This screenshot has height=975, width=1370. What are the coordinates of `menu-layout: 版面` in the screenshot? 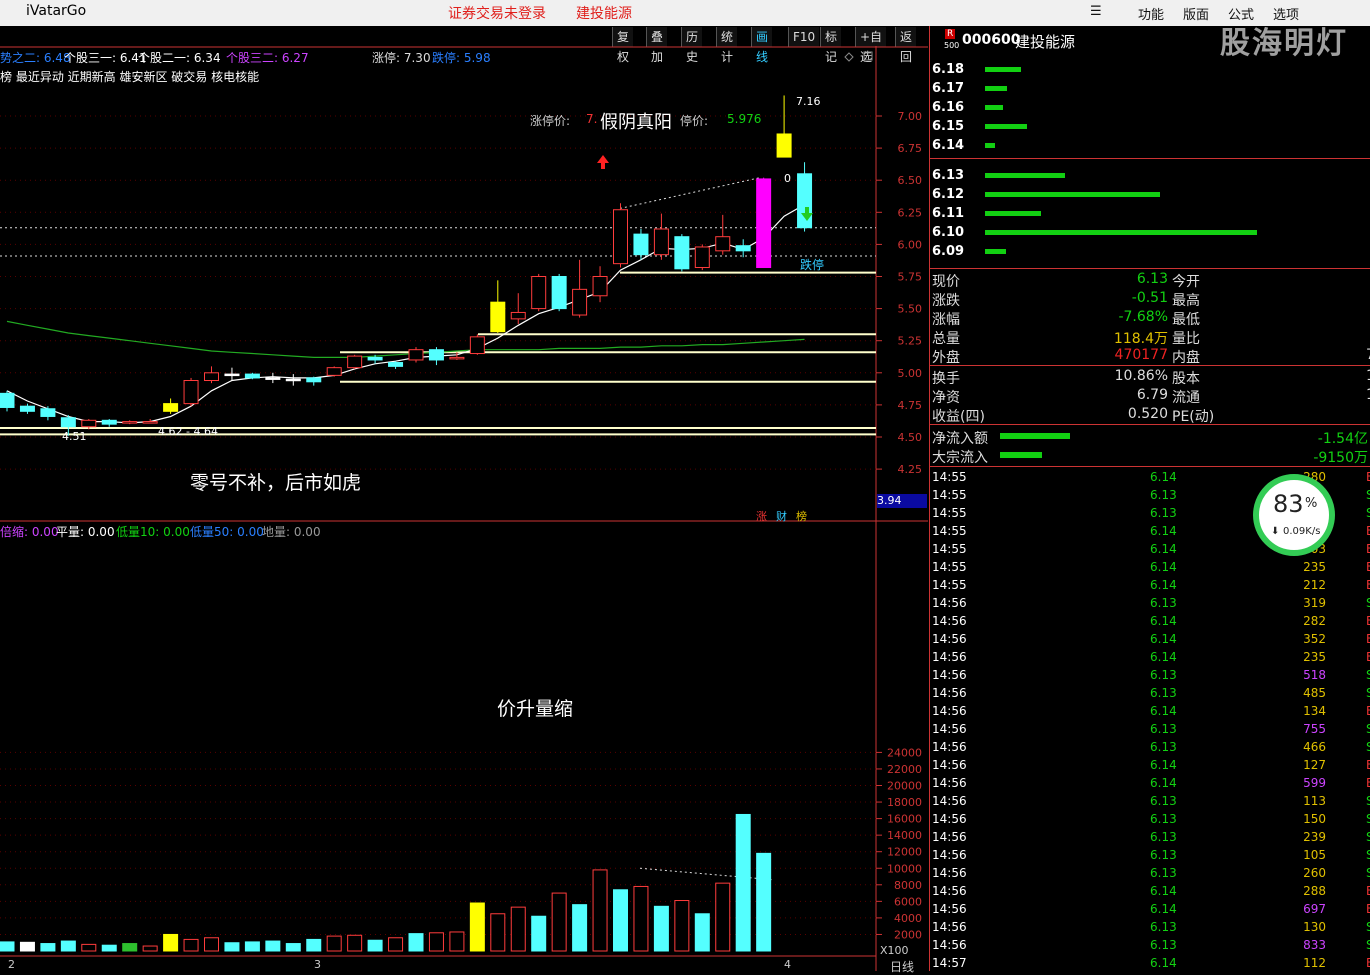 It's located at (1196, 13).